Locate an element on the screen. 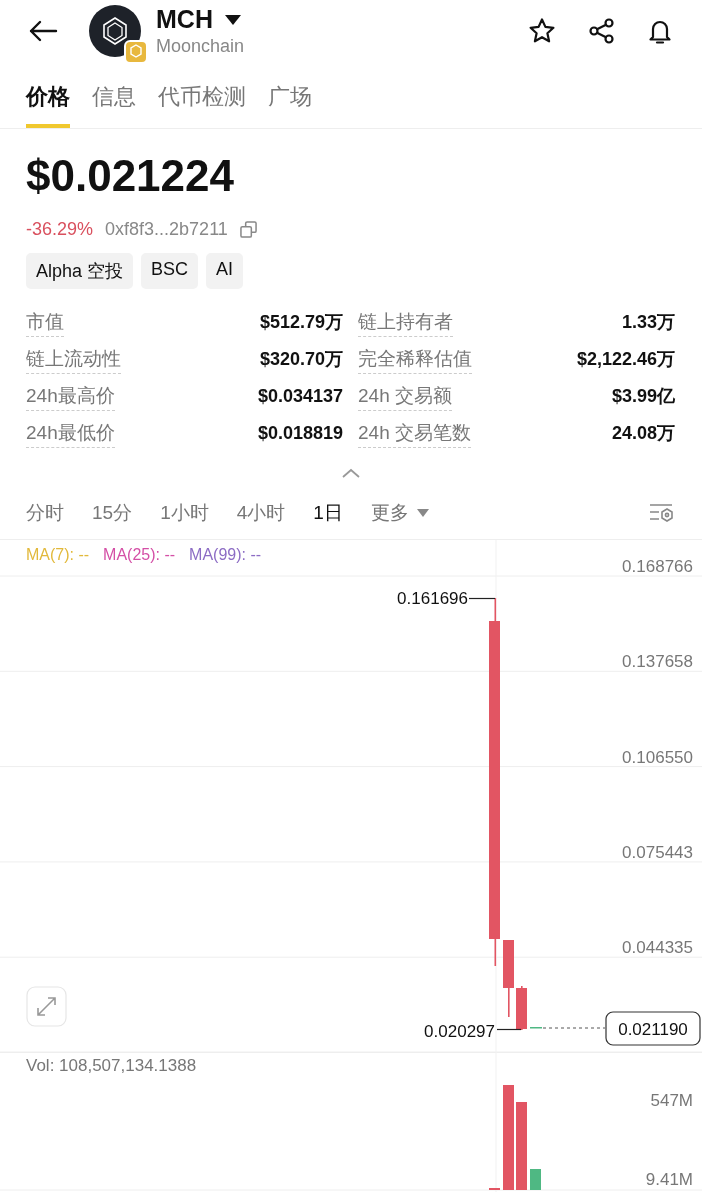 The image size is (702, 1200). price-axis-label: 0.168766 is located at coordinates (657, 566).